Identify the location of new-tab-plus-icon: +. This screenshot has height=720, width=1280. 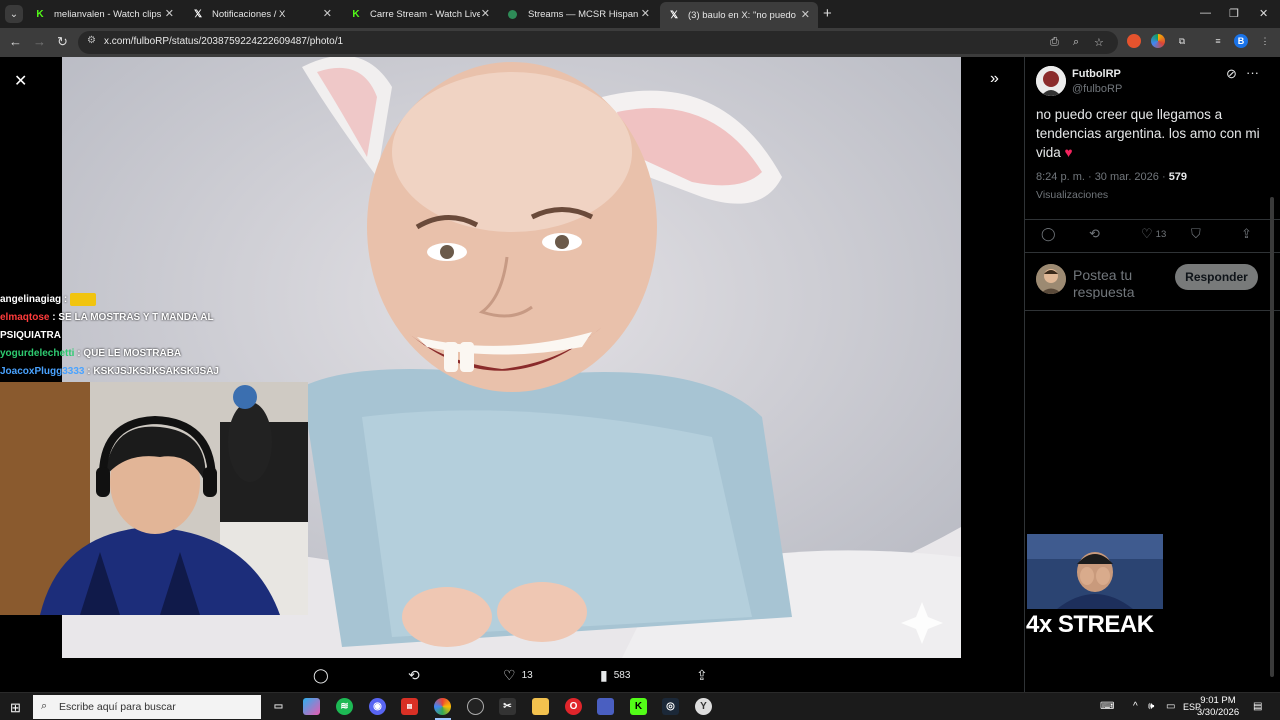
(827, 13).